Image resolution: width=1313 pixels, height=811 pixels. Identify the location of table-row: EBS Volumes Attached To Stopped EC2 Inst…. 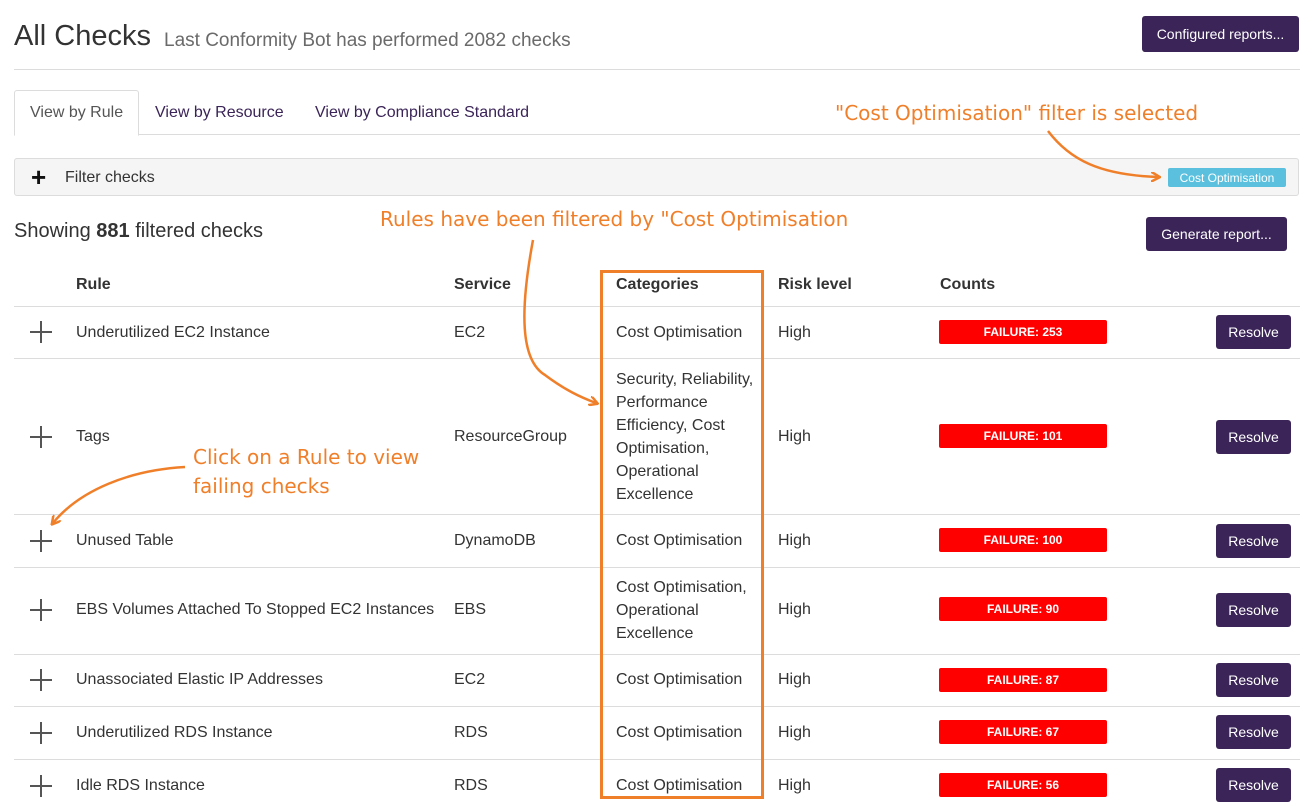
(657, 611).